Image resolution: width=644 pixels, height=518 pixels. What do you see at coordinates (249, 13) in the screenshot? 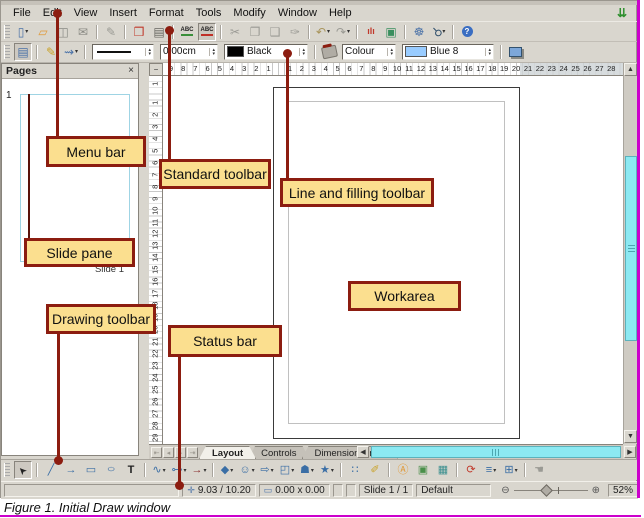
I see `menu-modify: Modify` at bounding box center [249, 13].